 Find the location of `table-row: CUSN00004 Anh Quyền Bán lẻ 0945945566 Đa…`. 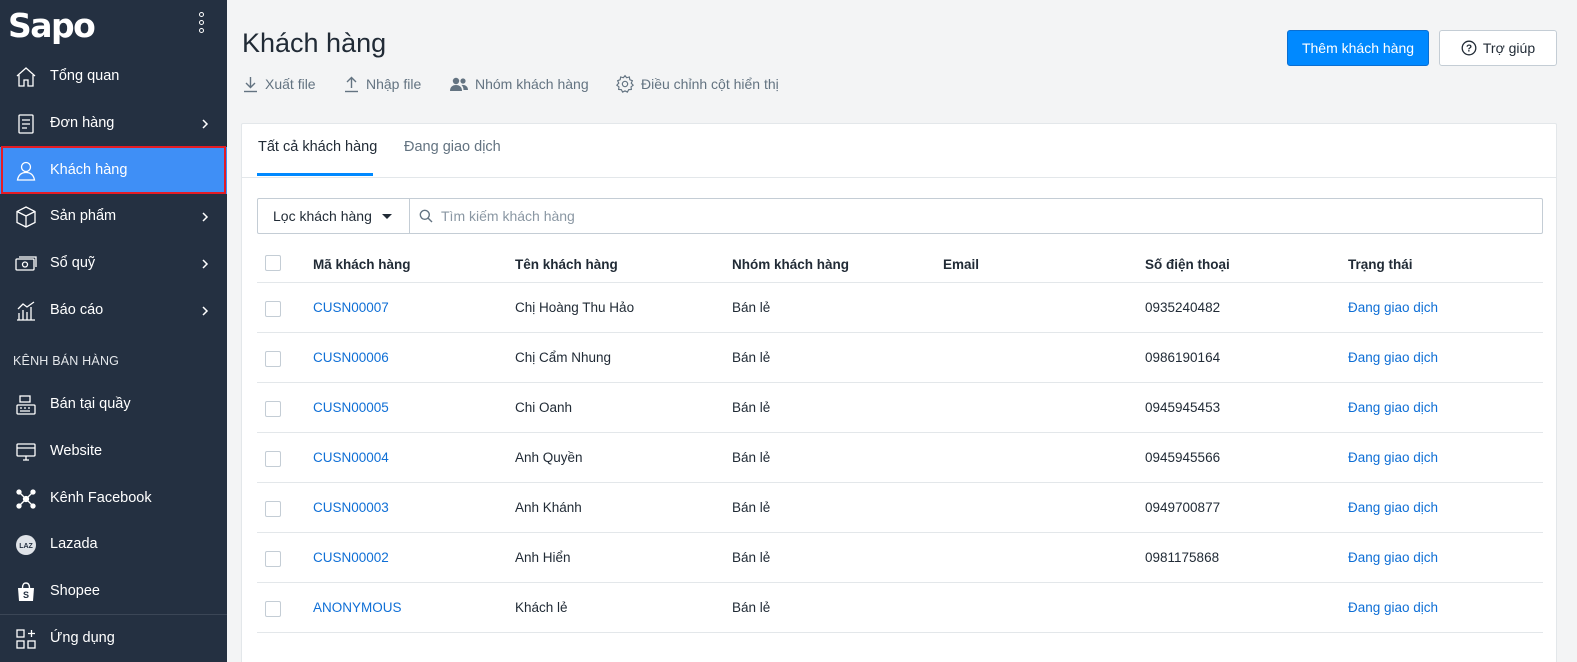

table-row: CUSN00004 Anh Quyền Bán lẻ 0945945566 Đa… is located at coordinates (900, 458).